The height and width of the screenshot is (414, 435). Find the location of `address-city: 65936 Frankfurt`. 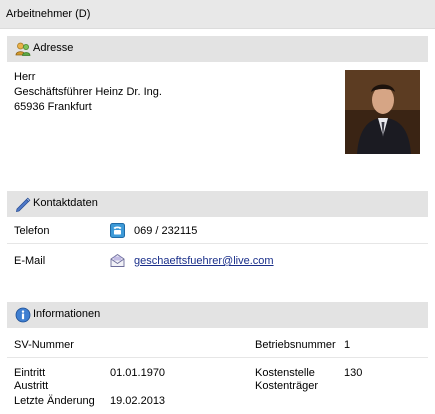

address-city: 65936 Frankfurt is located at coordinates (53, 107).